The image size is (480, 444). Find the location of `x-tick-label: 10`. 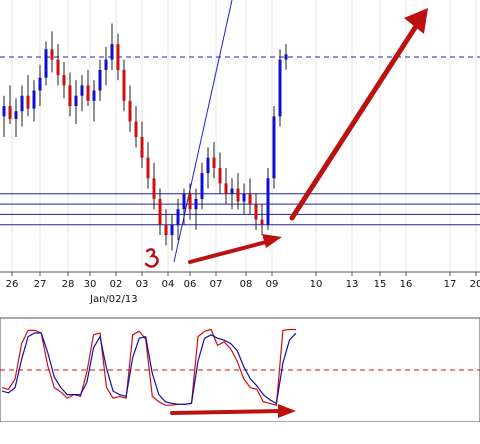

x-tick-label: 10 is located at coordinates (316, 284).